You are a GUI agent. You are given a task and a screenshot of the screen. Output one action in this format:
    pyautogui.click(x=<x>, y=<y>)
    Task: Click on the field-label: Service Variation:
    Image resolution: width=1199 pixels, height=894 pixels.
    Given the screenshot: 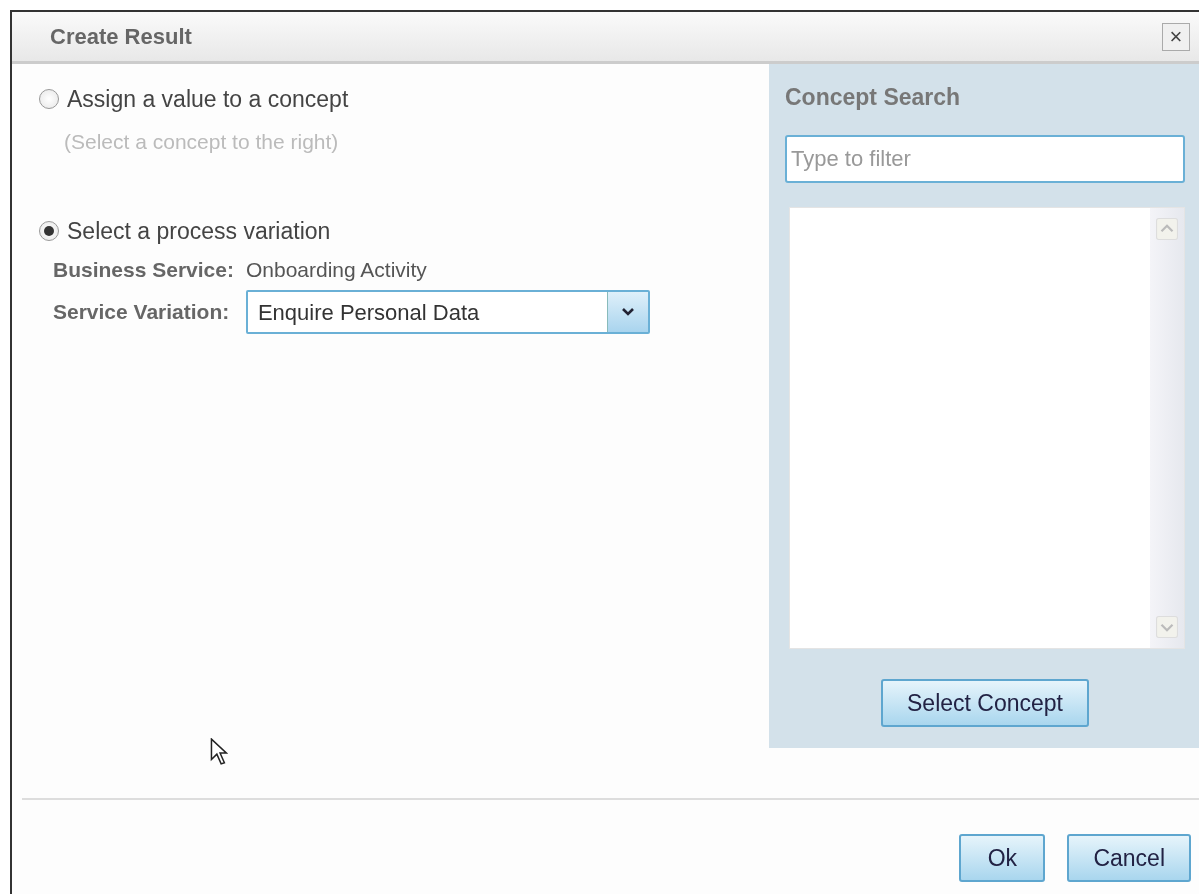 What is the action you would take?
    pyautogui.click(x=142, y=312)
    